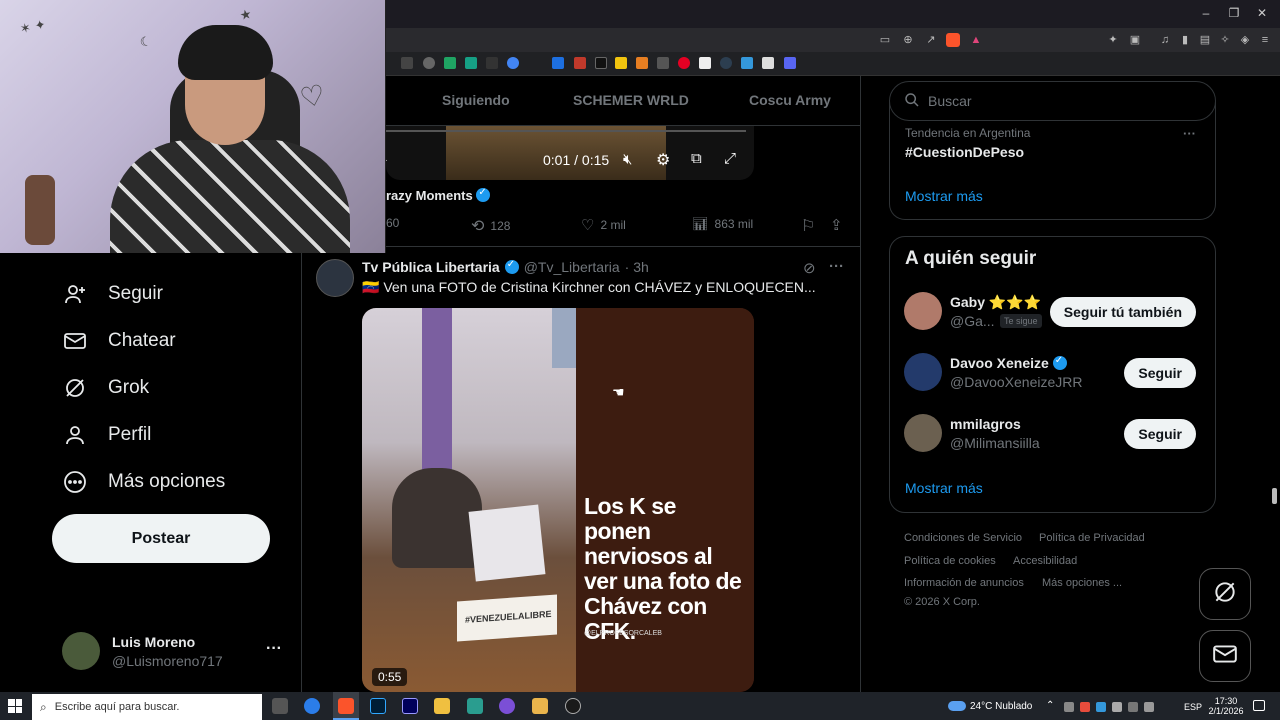  What do you see at coordinates (1185, 40) in the screenshot?
I see `sidebar-icon: ▮` at bounding box center [1185, 40].